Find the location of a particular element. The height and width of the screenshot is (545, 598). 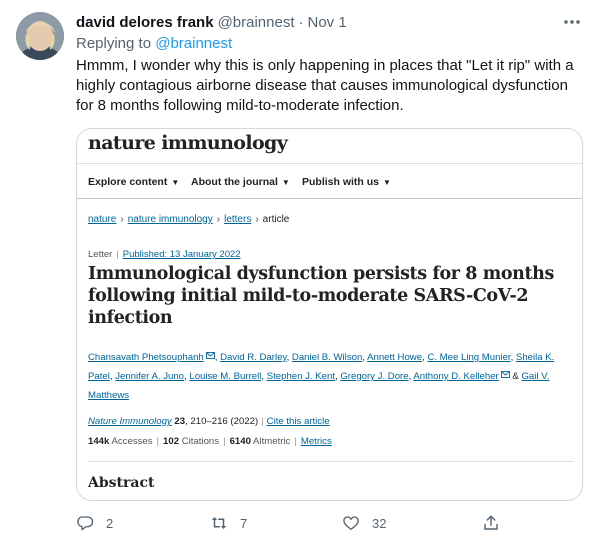

metrics-link: Metrics is located at coordinates (316, 441).